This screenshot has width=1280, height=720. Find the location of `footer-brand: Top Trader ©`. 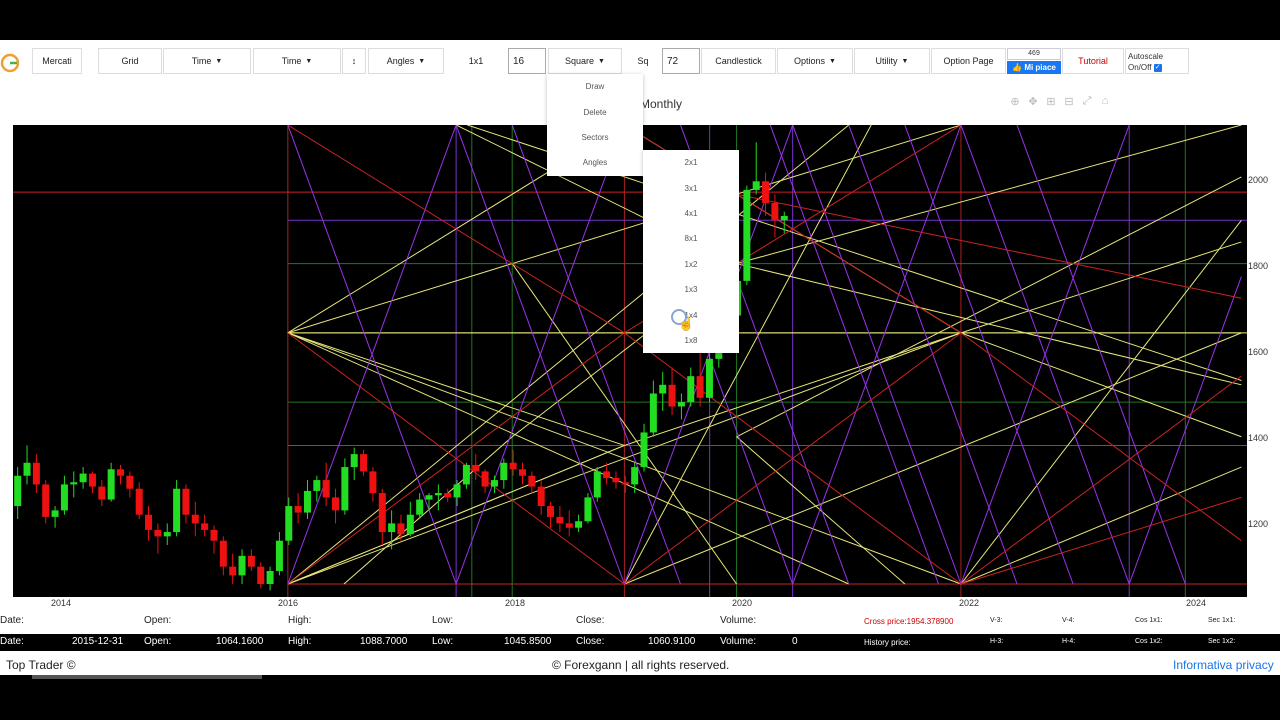

footer-brand: Top Trader © is located at coordinates (41, 665).